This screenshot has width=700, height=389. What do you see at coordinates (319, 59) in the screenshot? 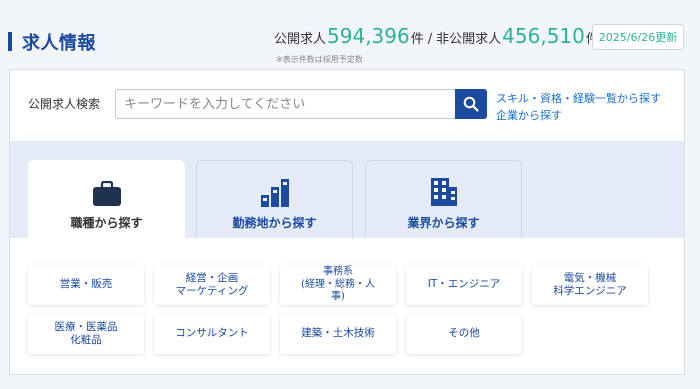
I see `count-note: ※表示件数は採用予定数` at bounding box center [319, 59].